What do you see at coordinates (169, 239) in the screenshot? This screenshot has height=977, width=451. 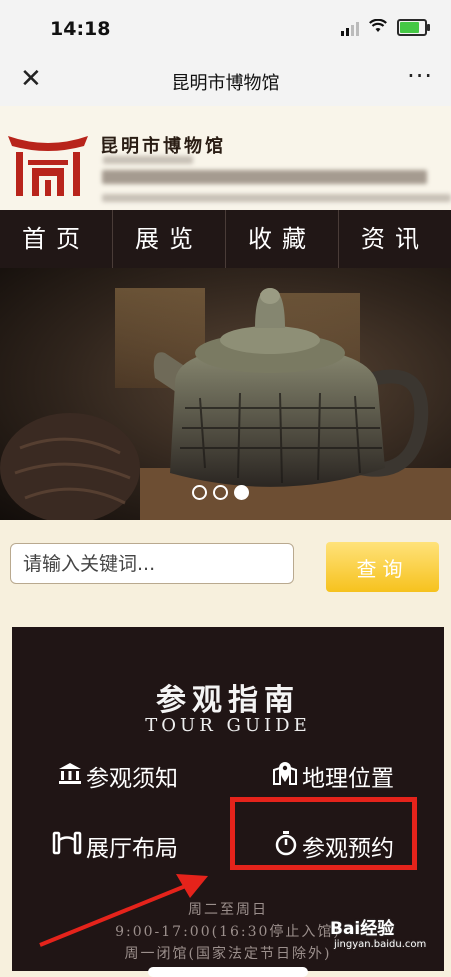 I see `nav-item-exhibitions: 展览` at bounding box center [169, 239].